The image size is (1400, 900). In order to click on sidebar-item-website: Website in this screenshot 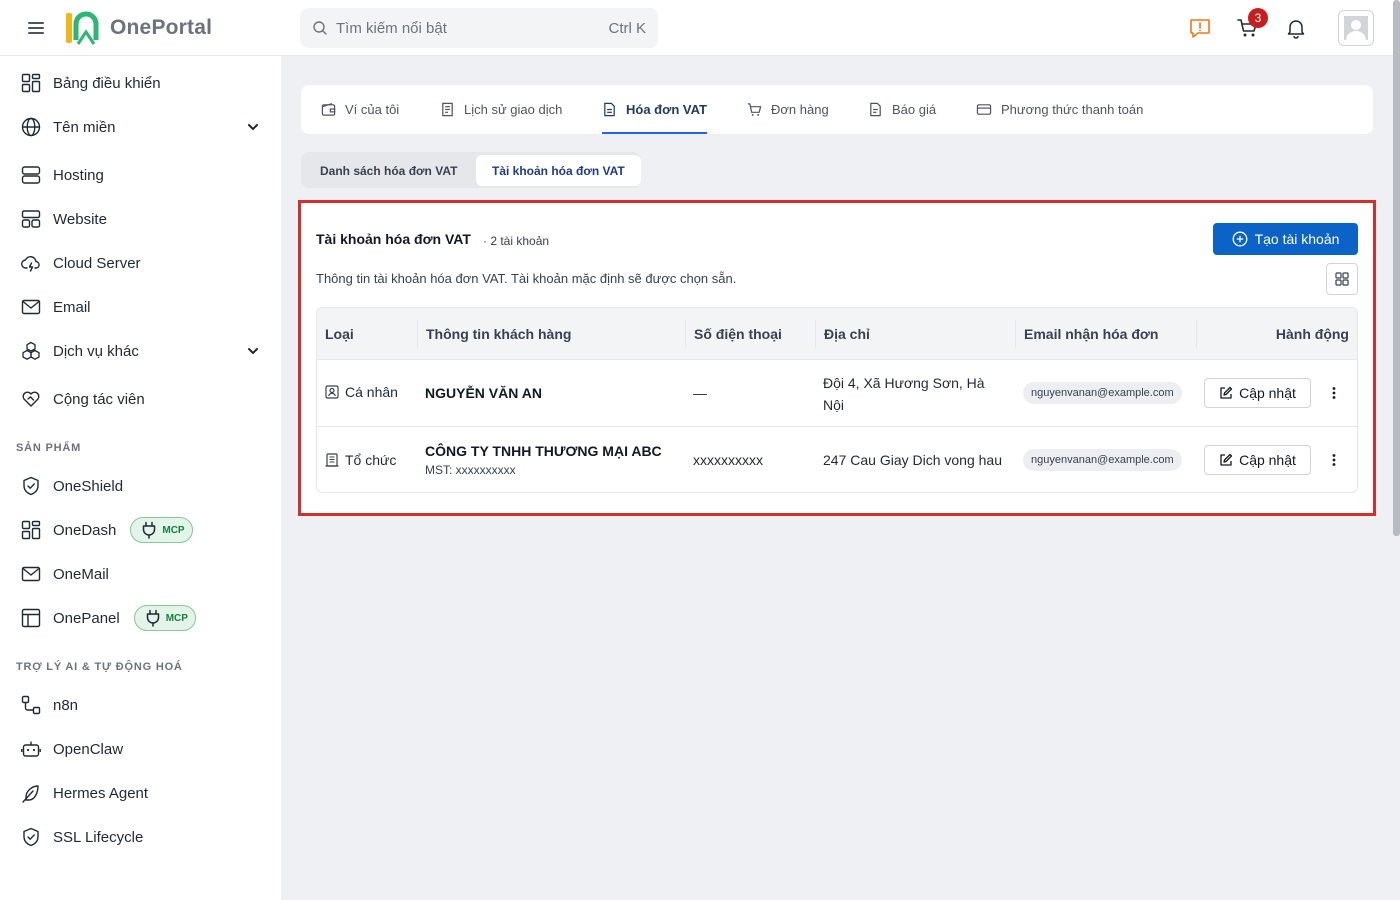, I will do `click(140, 219)`.